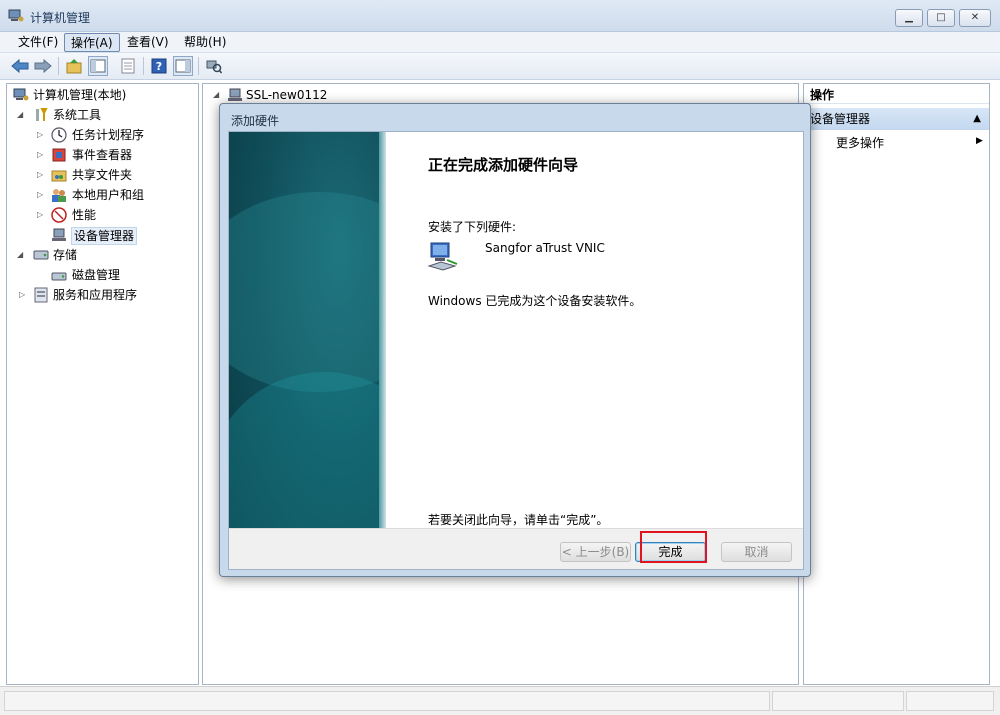  I want to click on users-icon, so click(59, 195).